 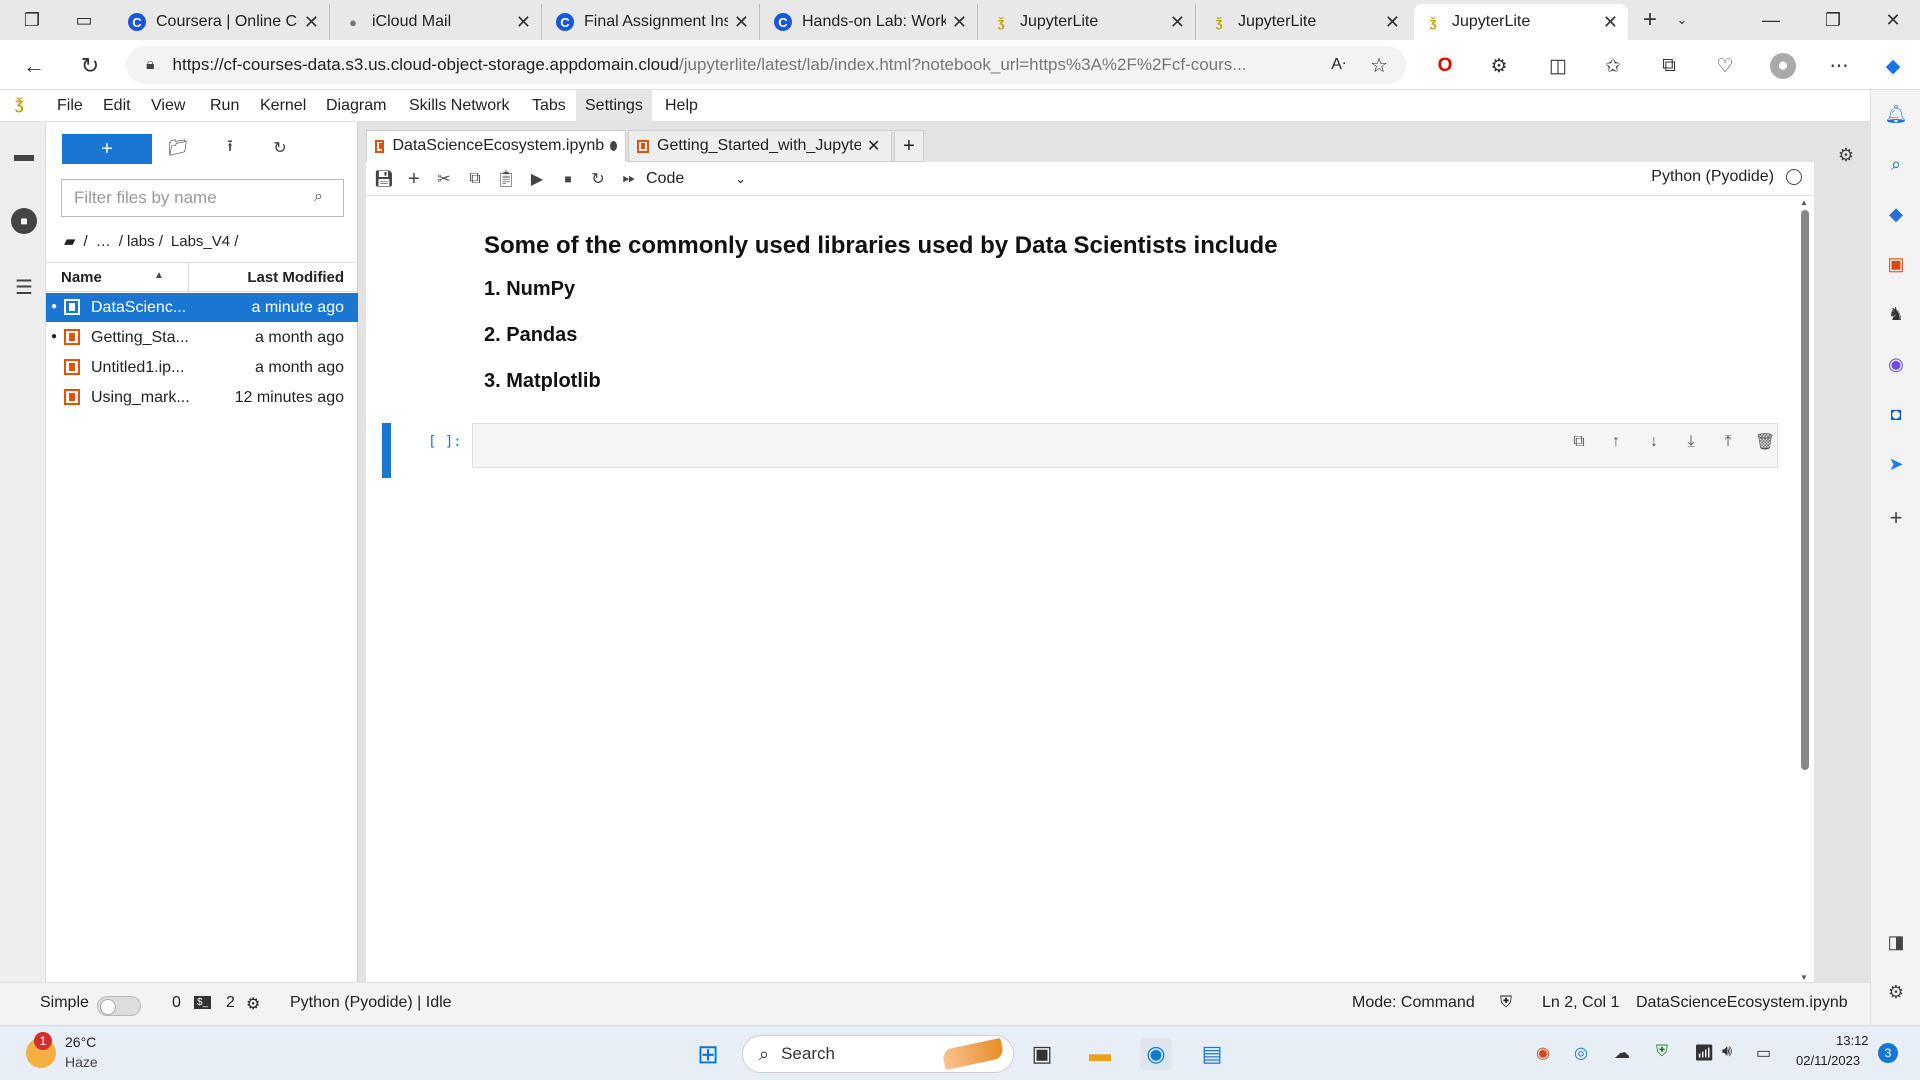 I want to click on close-window-icon: ✕, so click(x=1893, y=20).